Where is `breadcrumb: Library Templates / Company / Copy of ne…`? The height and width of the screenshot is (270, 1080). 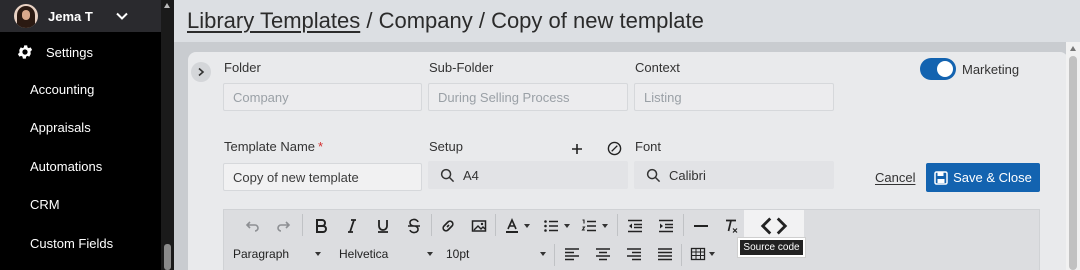
breadcrumb: Library Templates / Company / Copy of ne… is located at coordinates (445, 21).